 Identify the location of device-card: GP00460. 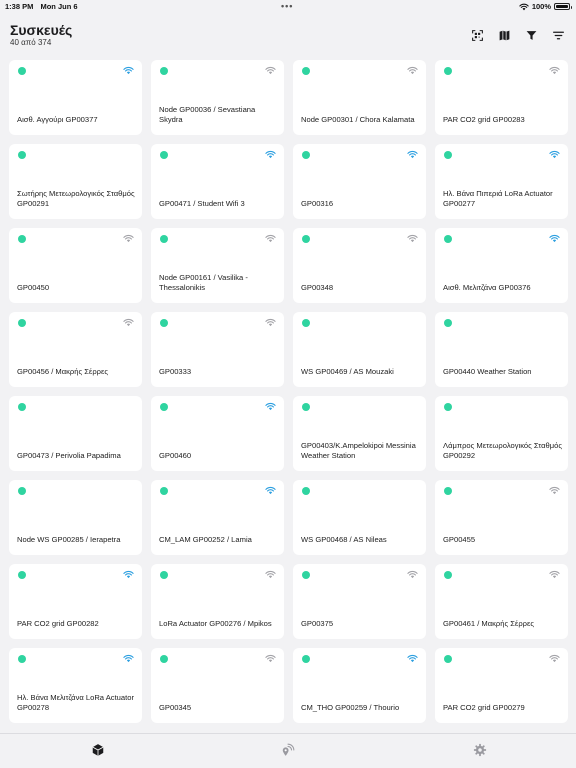
(217, 433).